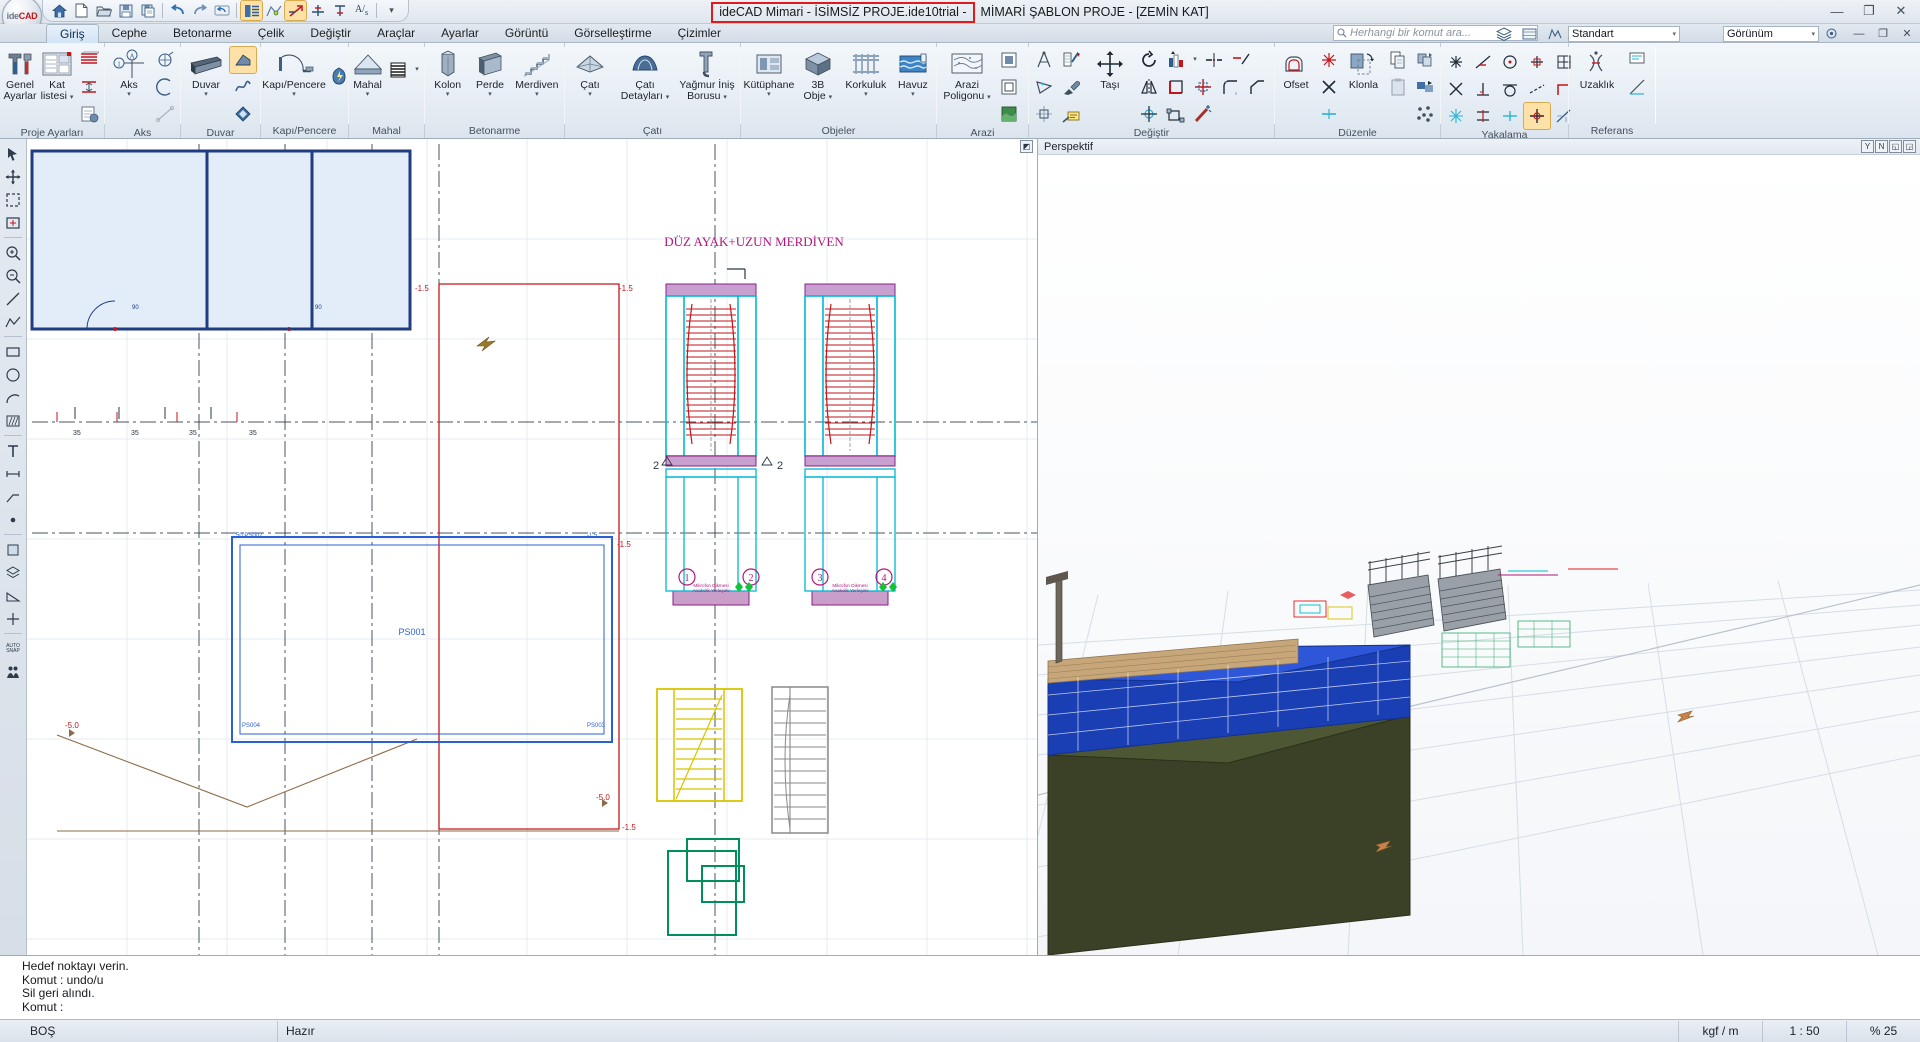  I want to click on zoom-extents-tool-icon, so click(13, 222).